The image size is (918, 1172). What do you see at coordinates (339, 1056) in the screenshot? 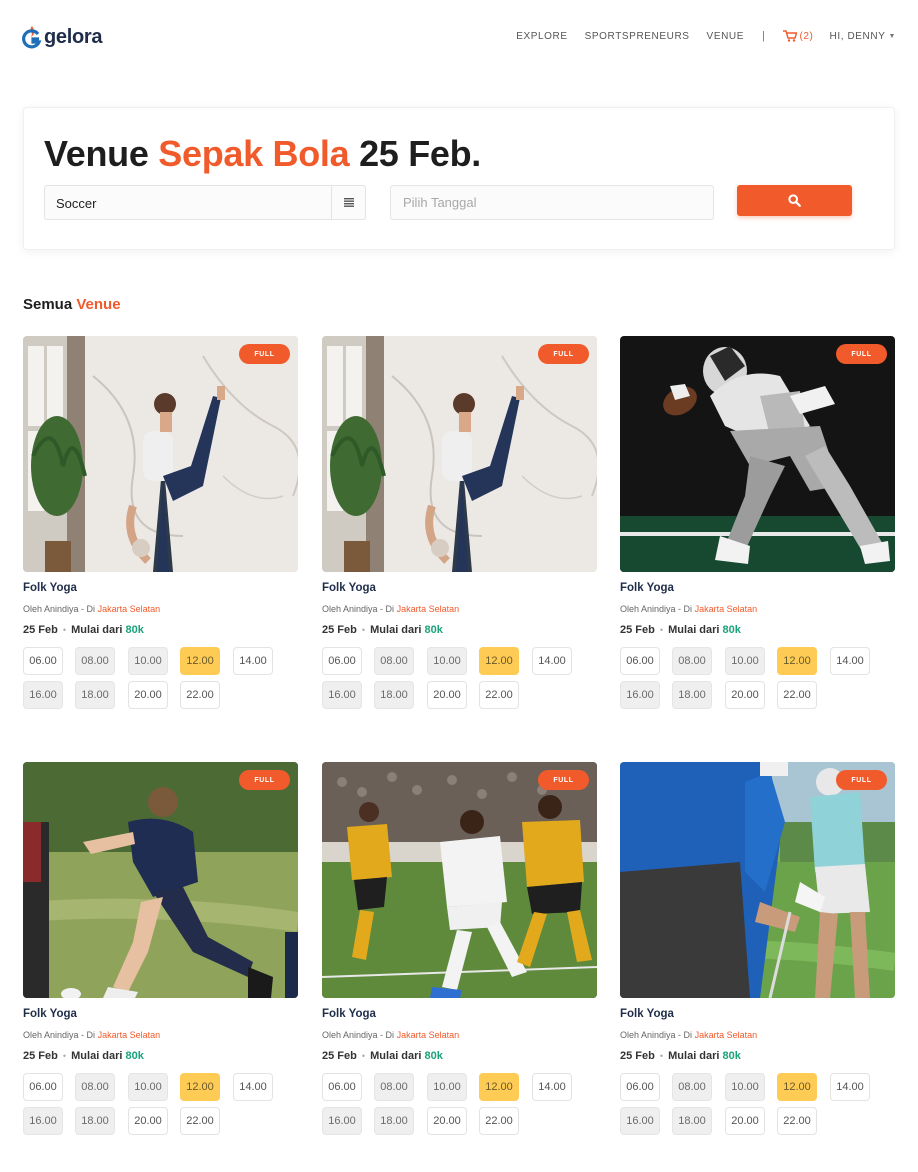
I see `venue-date: 25 Feb` at bounding box center [339, 1056].